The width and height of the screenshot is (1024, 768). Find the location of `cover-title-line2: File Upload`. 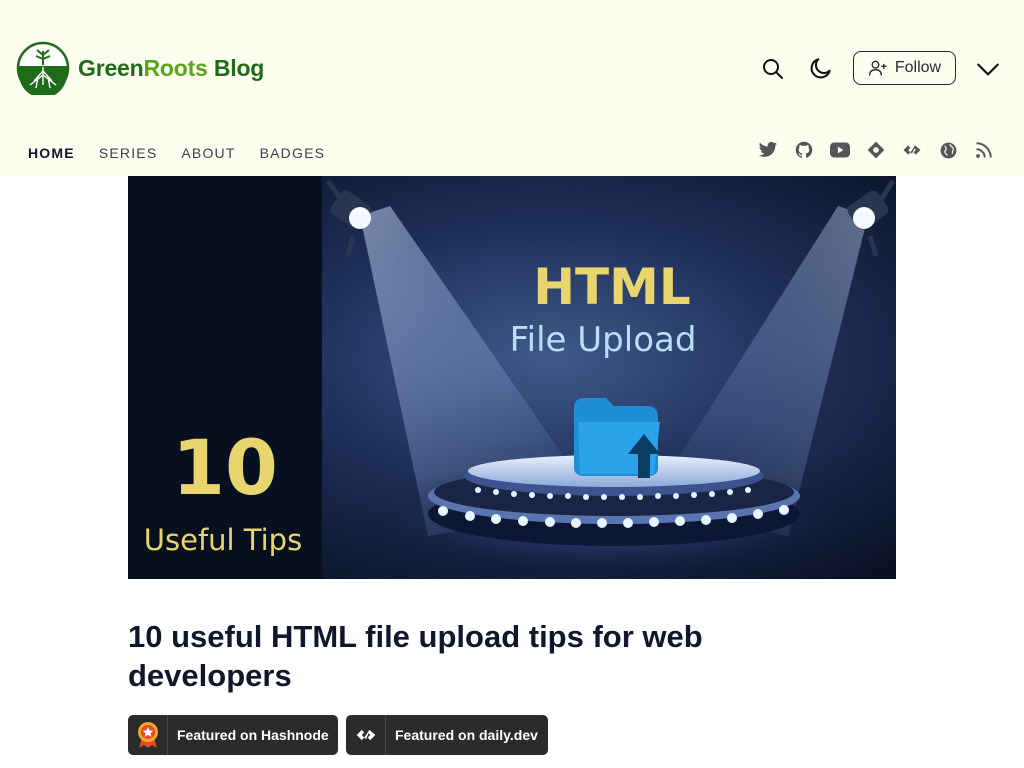

cover-title-line2: File Upload is located at coordinates (603, 340).